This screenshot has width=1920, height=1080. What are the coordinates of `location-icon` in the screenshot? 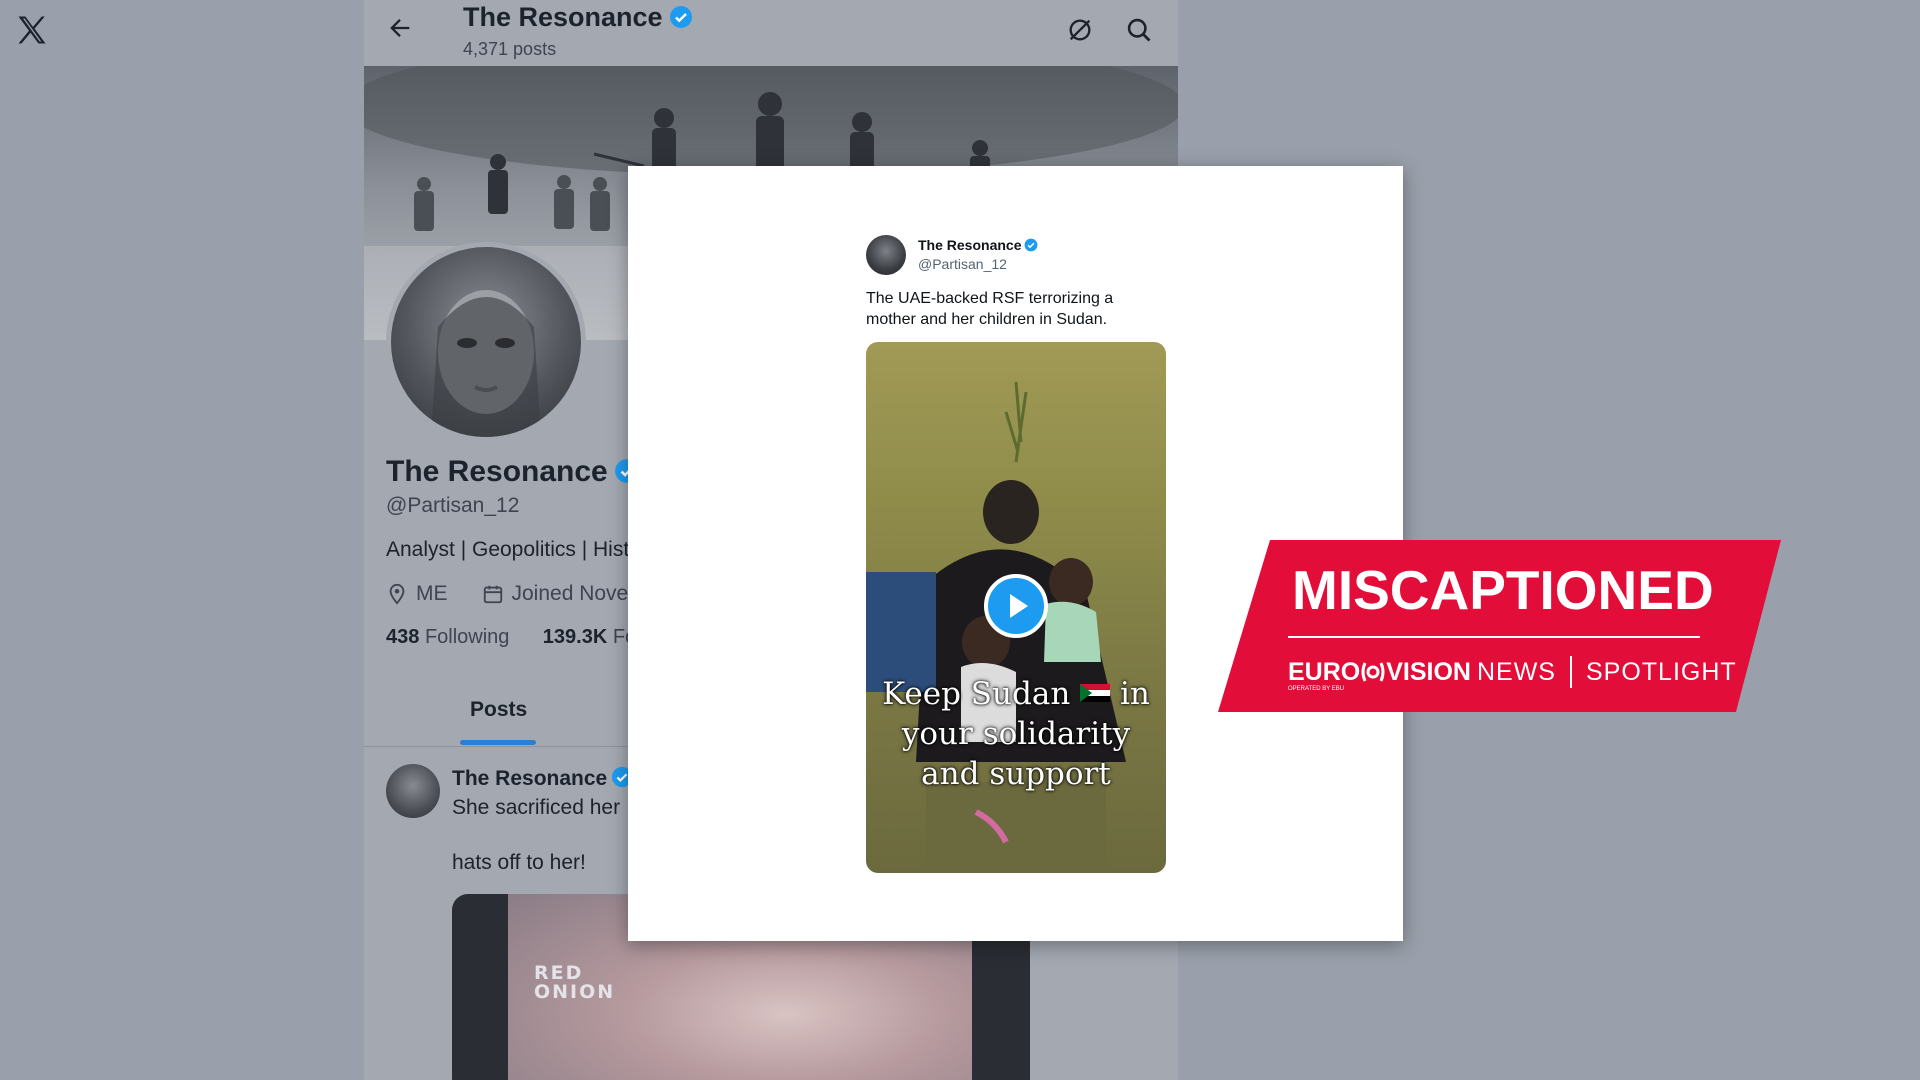 It's located at (397, 594).